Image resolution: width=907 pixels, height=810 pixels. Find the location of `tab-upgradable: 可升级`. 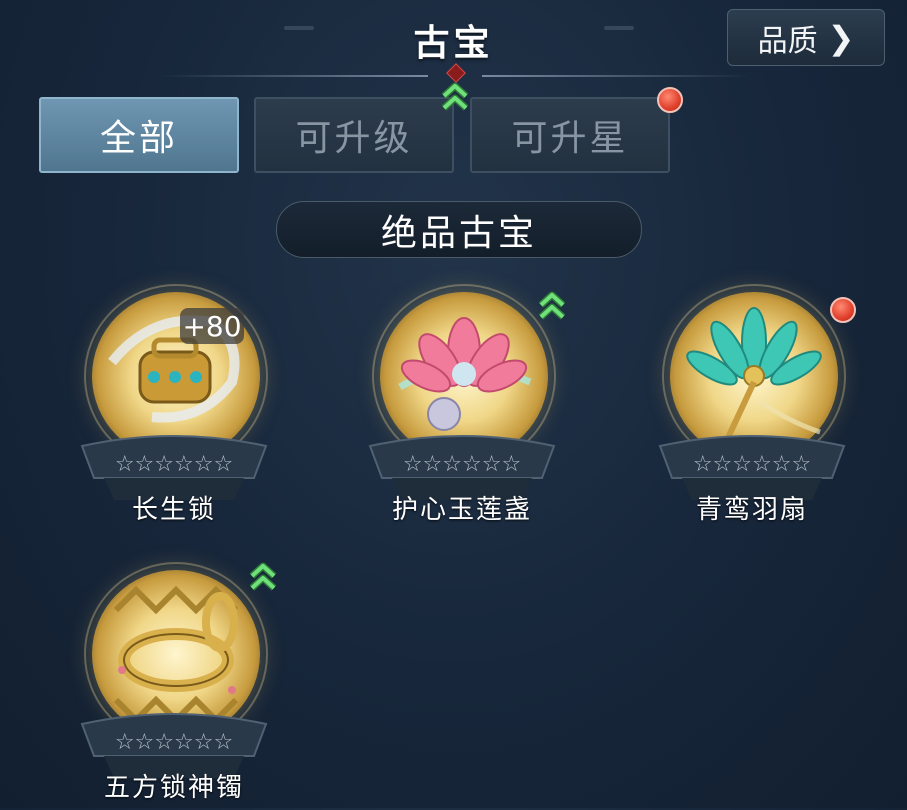

tab-upgradable: 可升级 is located at coordinates (354, 135).